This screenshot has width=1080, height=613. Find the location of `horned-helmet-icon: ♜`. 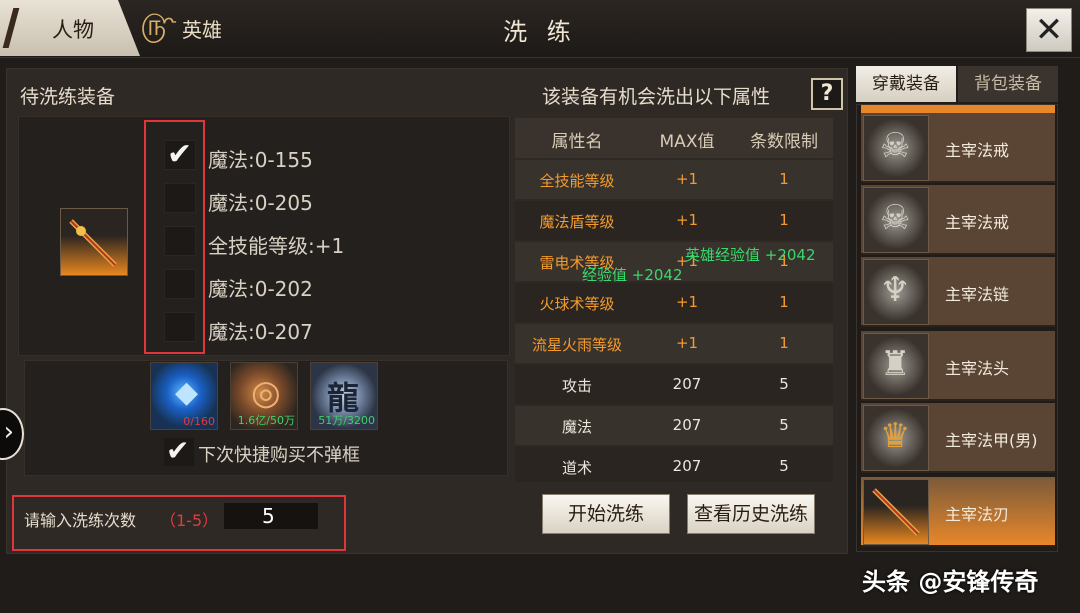

horned-helmet-icon: ♜ is located at coordinates (896, 366).